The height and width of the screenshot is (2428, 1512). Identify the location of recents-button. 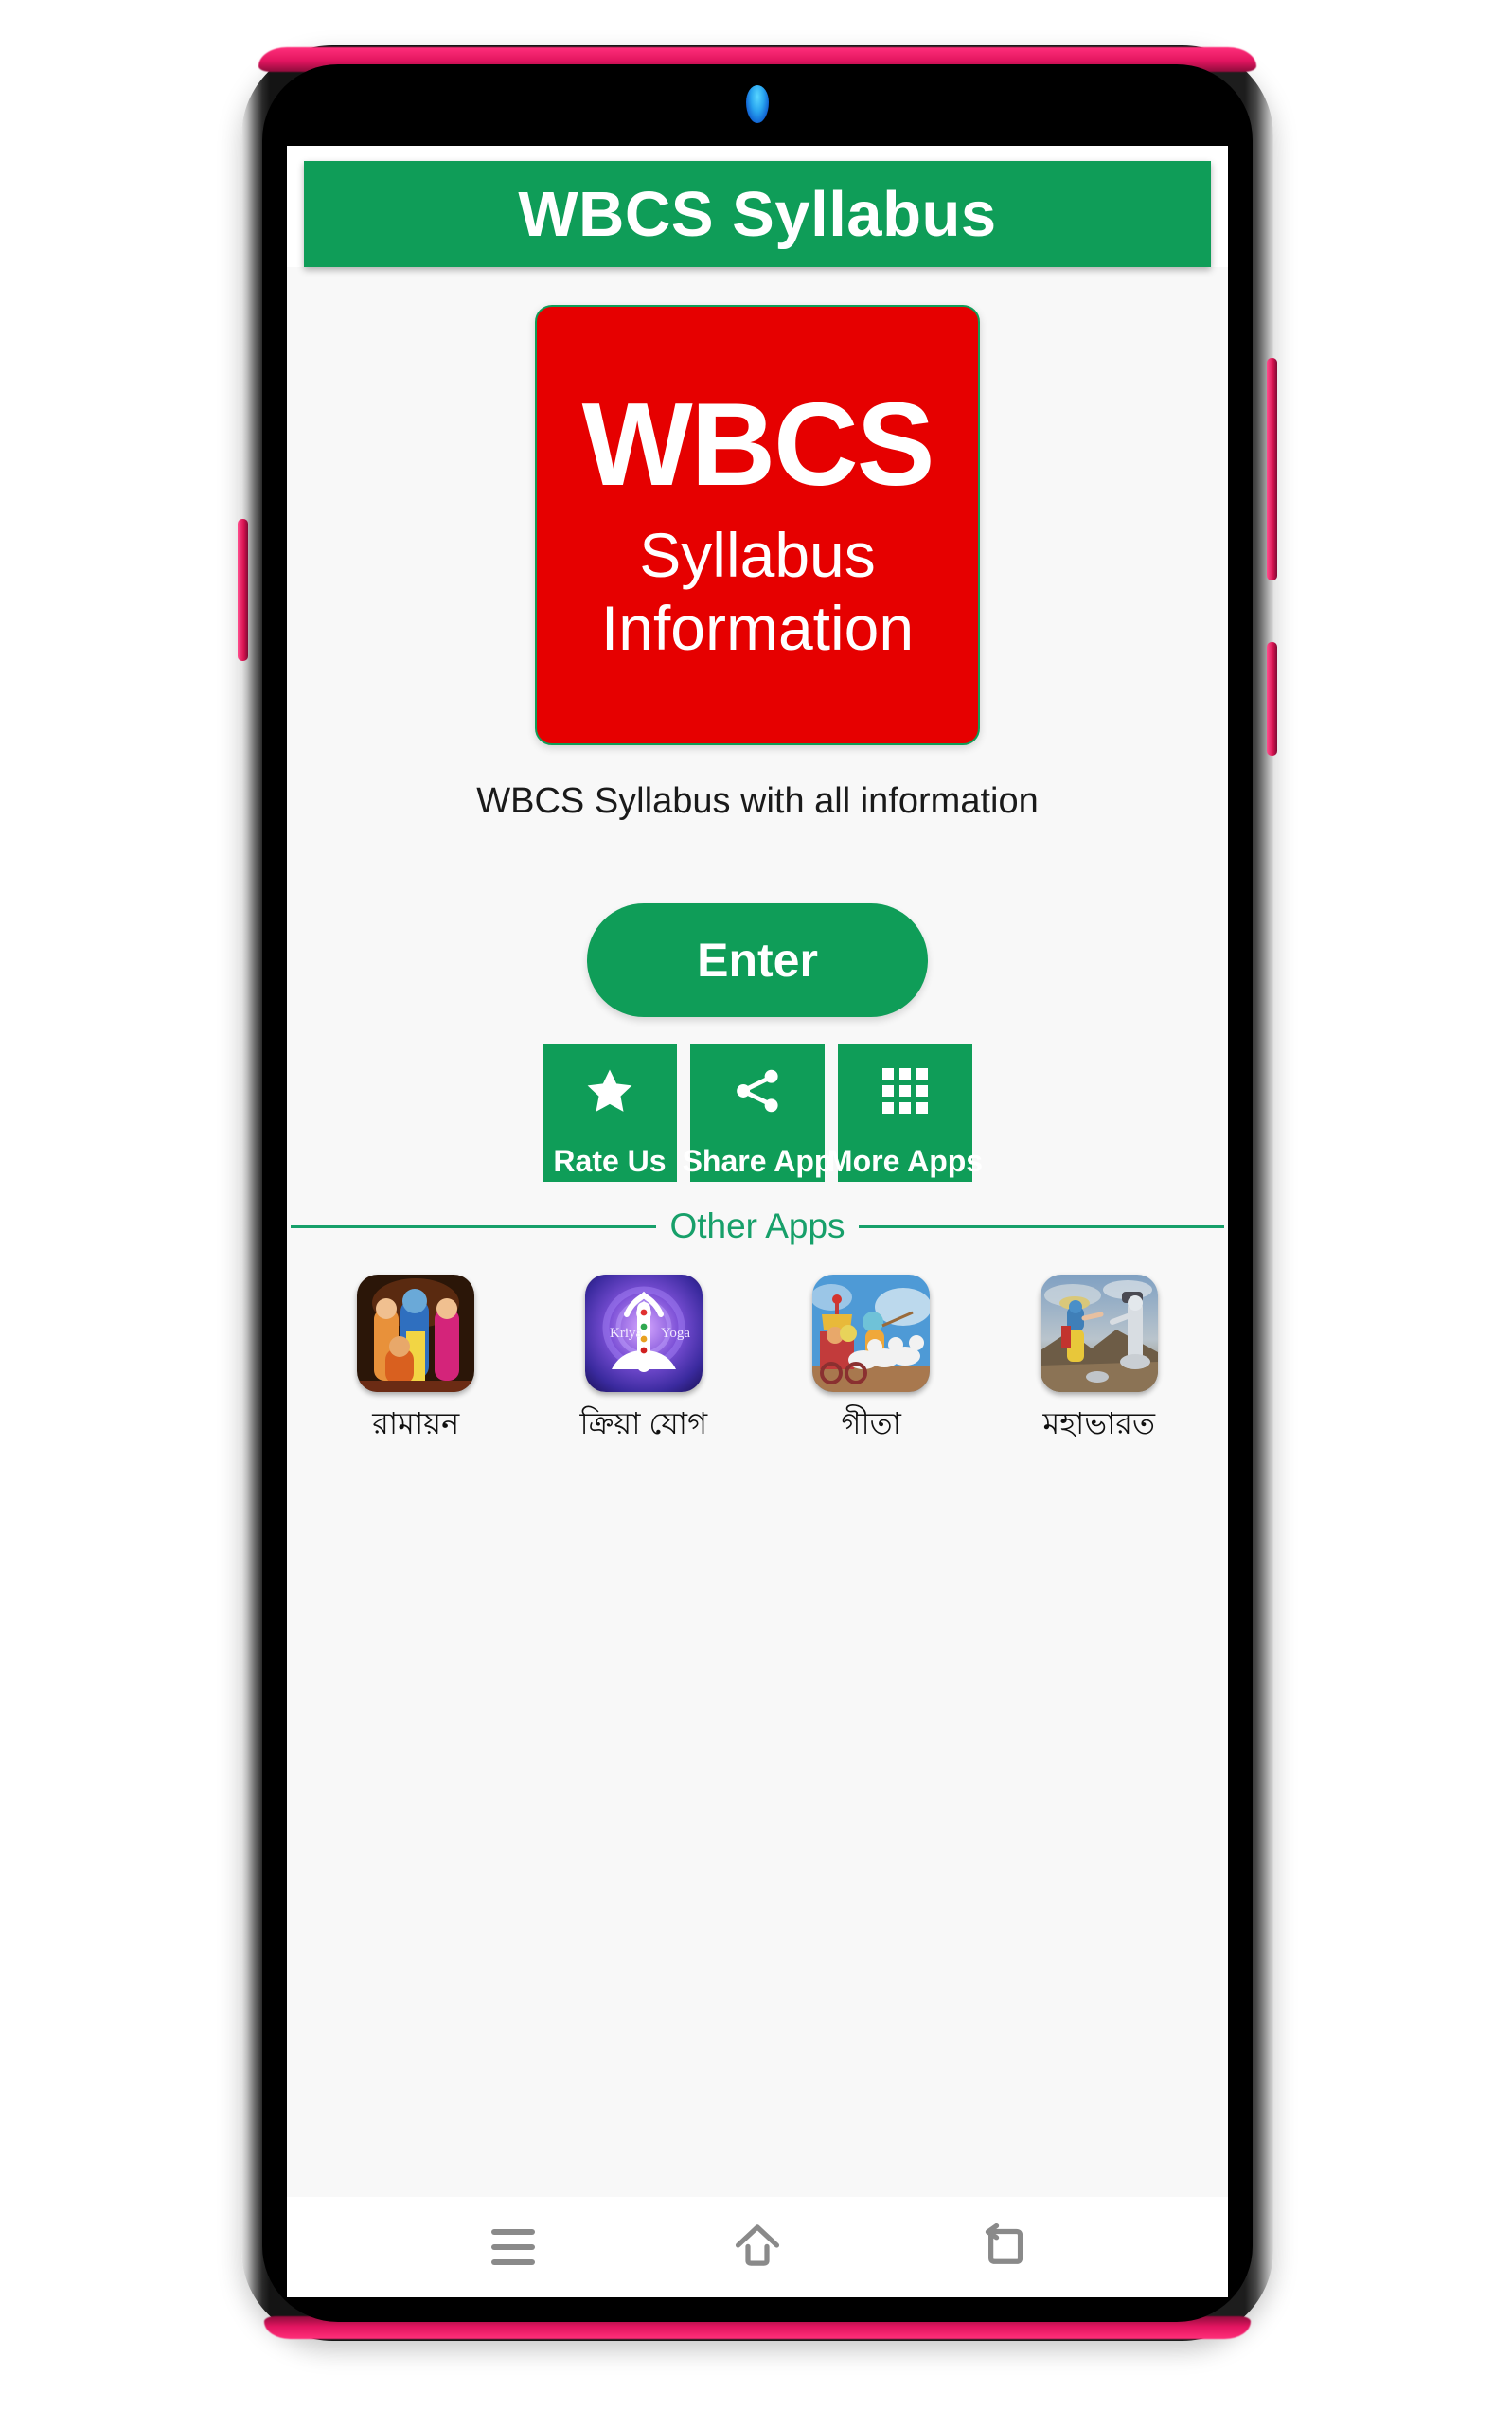
(513, 2247).